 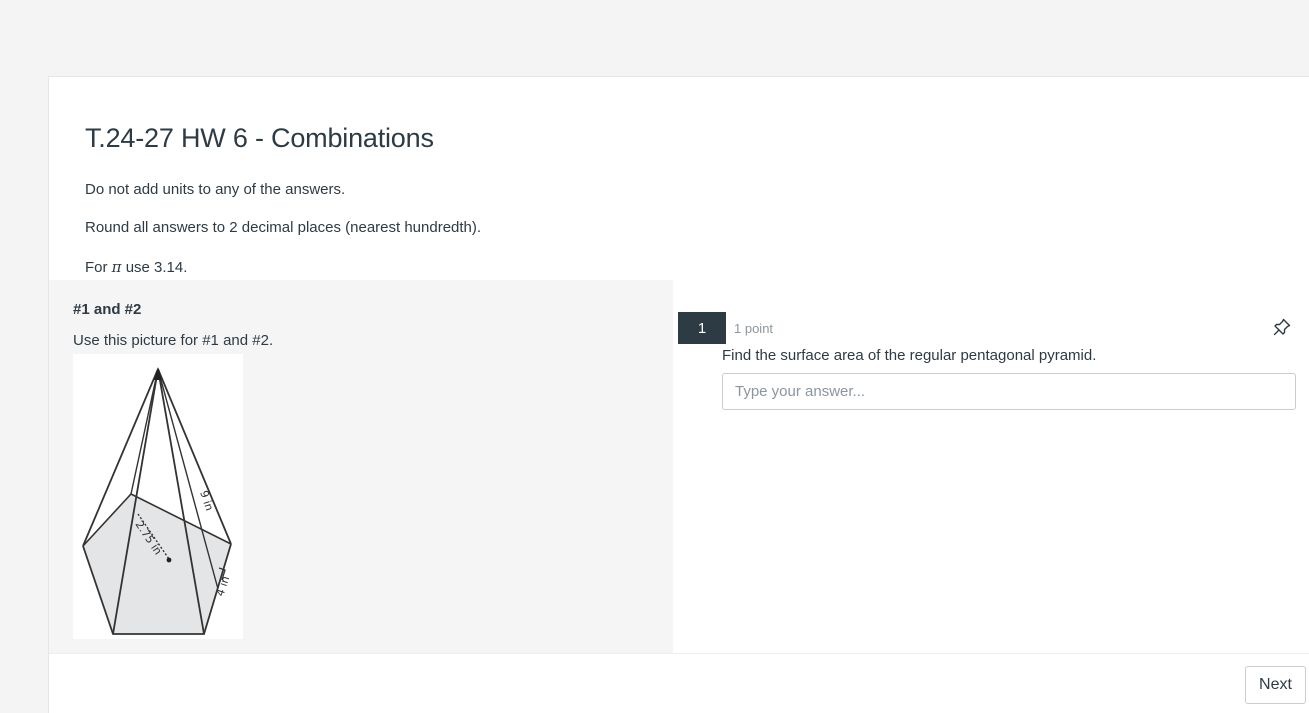 What do you see at coordinates (754, 328) in the screenshot?
I see `question-points: 1 point` at bounding box center [754, 328].